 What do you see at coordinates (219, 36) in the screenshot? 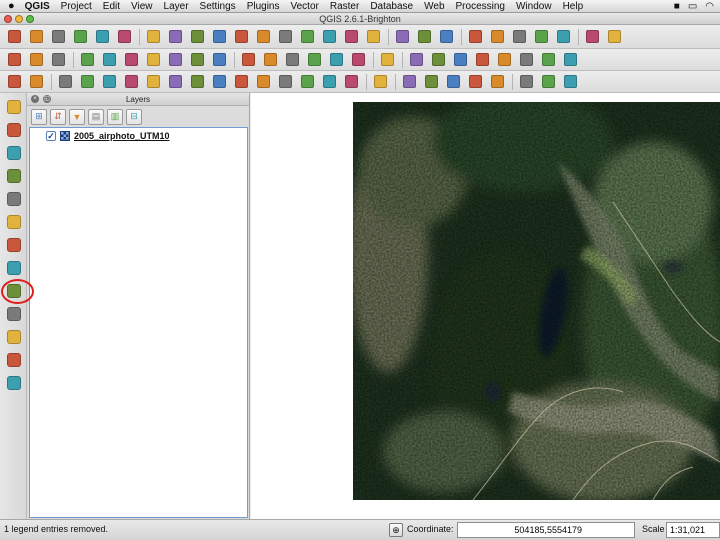
I see `zoom-out-button` at bounding box center [219, 36].